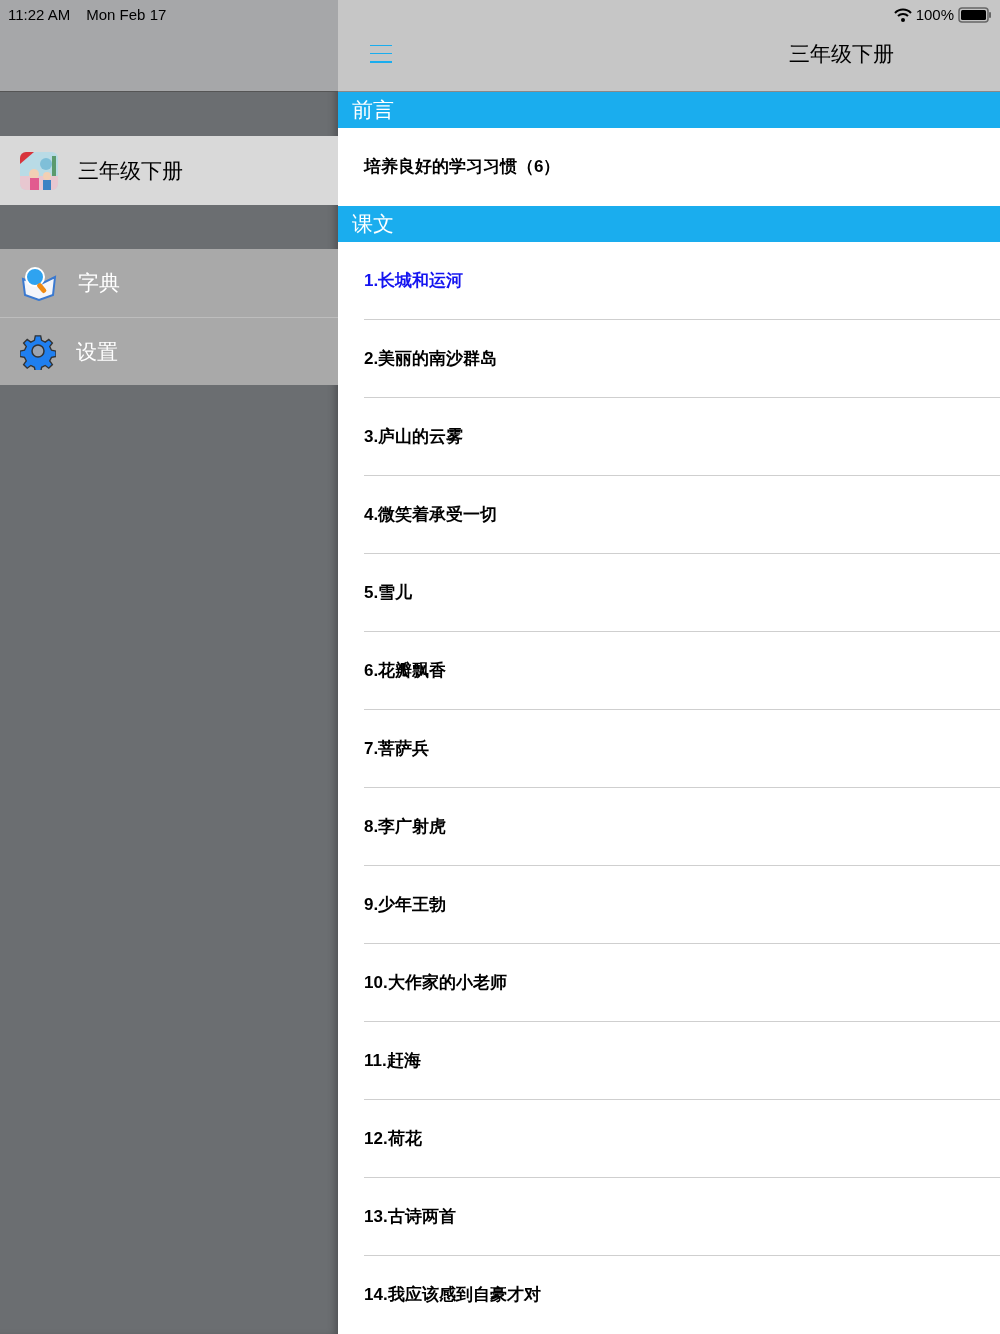  I want to click on lesson-item: 14.我应该感到自豪才对, so click(452, 1295).